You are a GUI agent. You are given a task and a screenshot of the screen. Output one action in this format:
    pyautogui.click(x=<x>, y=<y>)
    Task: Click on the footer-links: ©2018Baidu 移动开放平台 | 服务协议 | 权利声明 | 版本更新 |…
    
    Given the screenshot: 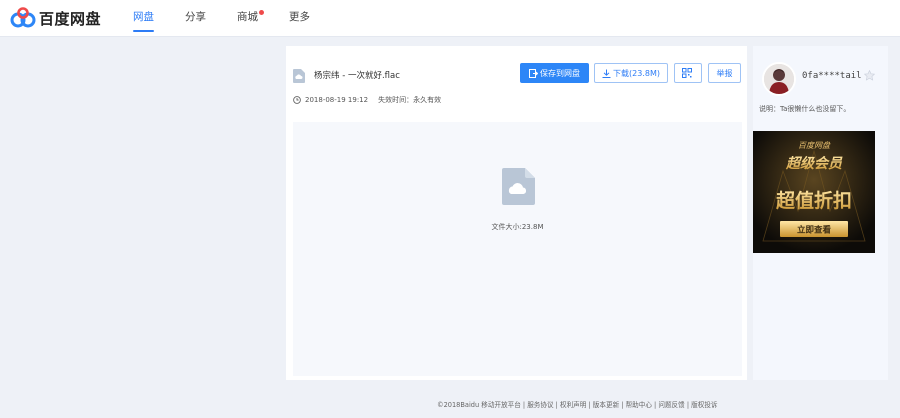 What is the action you would take?
    pyautogui.click(x=577, y=404)
    